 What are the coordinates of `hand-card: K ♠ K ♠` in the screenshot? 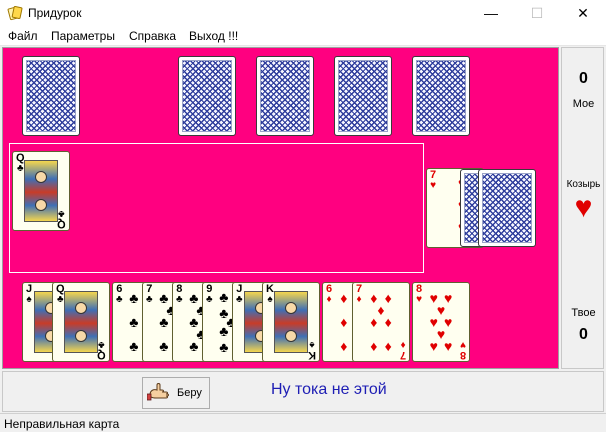 It's located at (291, 322).